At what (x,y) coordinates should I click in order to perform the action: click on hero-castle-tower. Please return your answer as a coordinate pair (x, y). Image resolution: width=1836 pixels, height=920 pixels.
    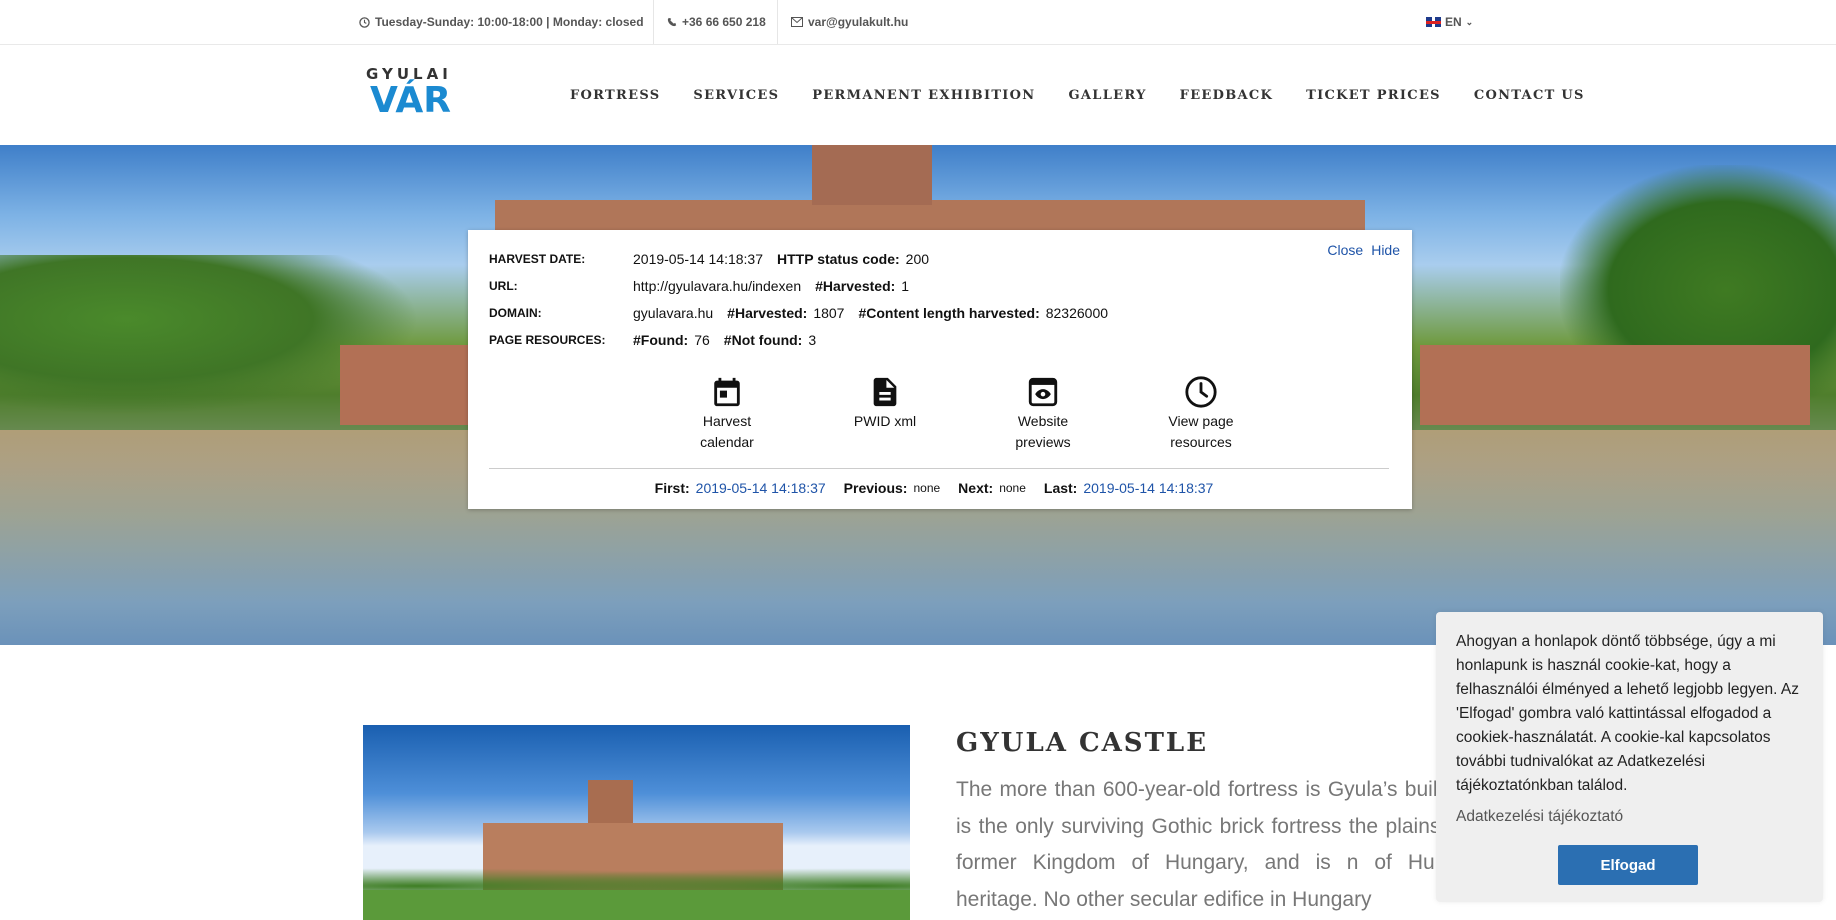
    Looking at the image, I should click on (872, 175).